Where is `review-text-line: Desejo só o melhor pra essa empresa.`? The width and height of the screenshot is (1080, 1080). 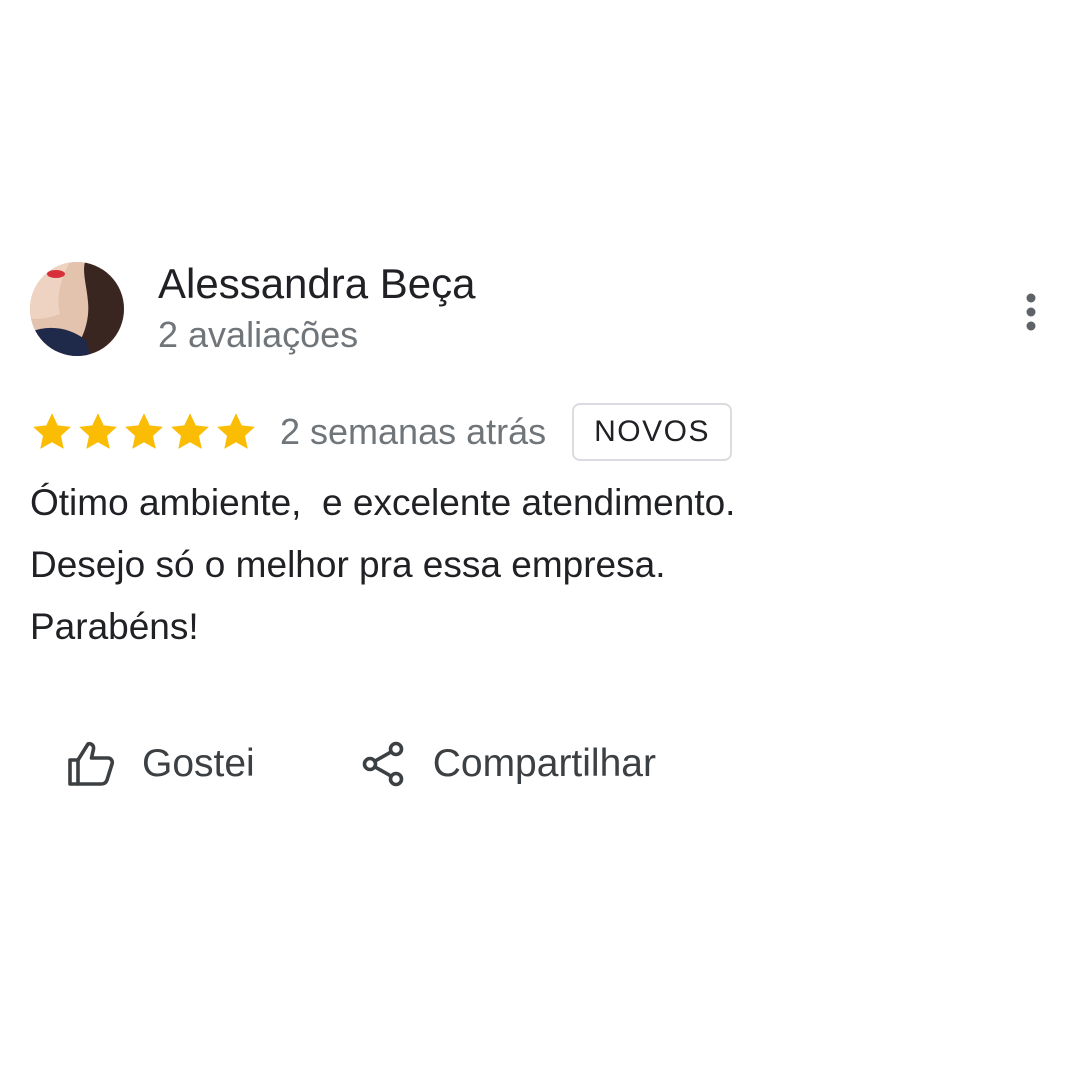 review-text-line: Desejo só o melhor pra essa empresa. is located at coordinates (348, 564).